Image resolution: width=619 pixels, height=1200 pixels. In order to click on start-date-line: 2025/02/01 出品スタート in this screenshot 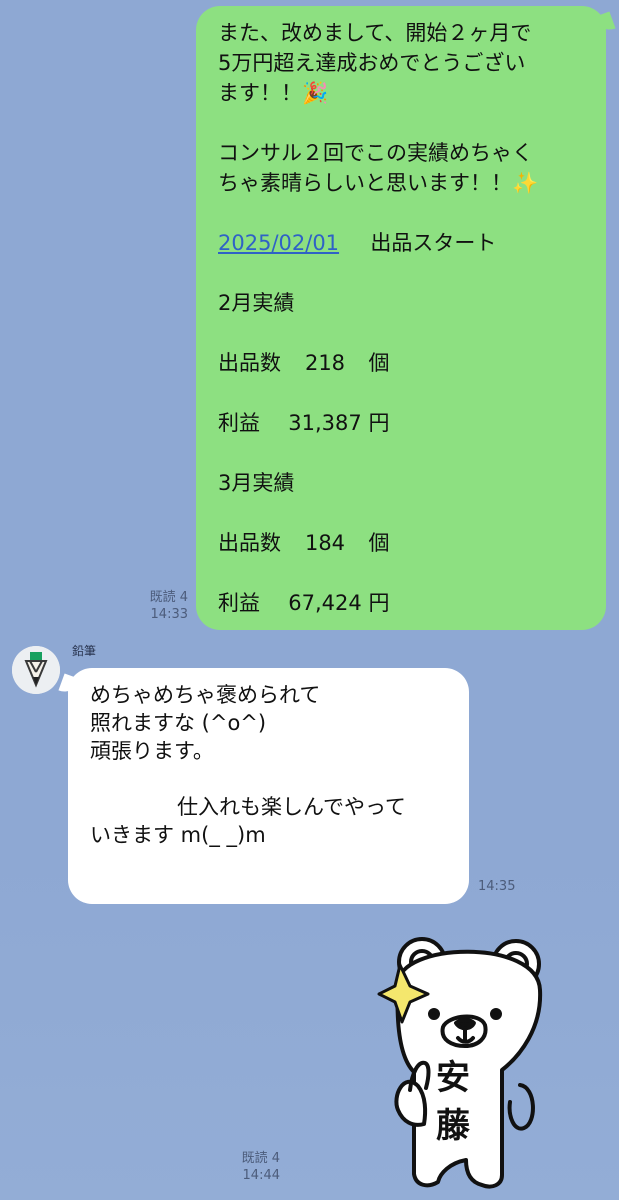, I will do `click(405, 243)`.